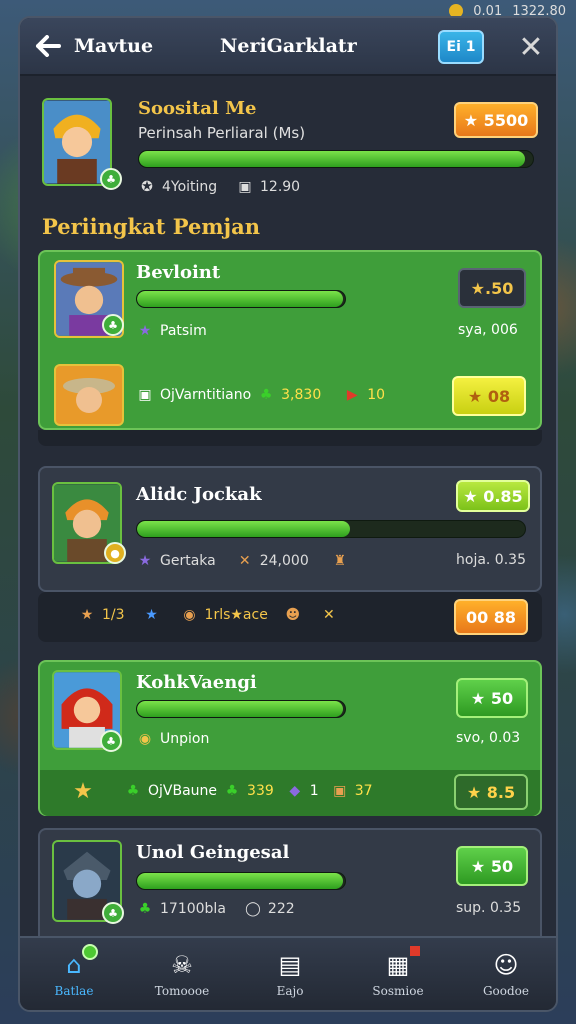 The height and width of the screenshot is (1024, 576). Describe the element at coordinates (74, 991) in the screenshot. I see `nav-label-1: Batlae` at that location.